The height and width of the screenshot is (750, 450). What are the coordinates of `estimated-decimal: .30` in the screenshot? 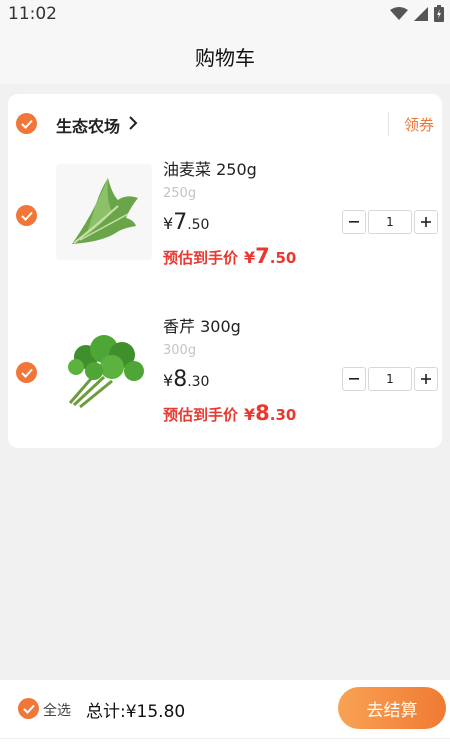 It's located at (283, 415).